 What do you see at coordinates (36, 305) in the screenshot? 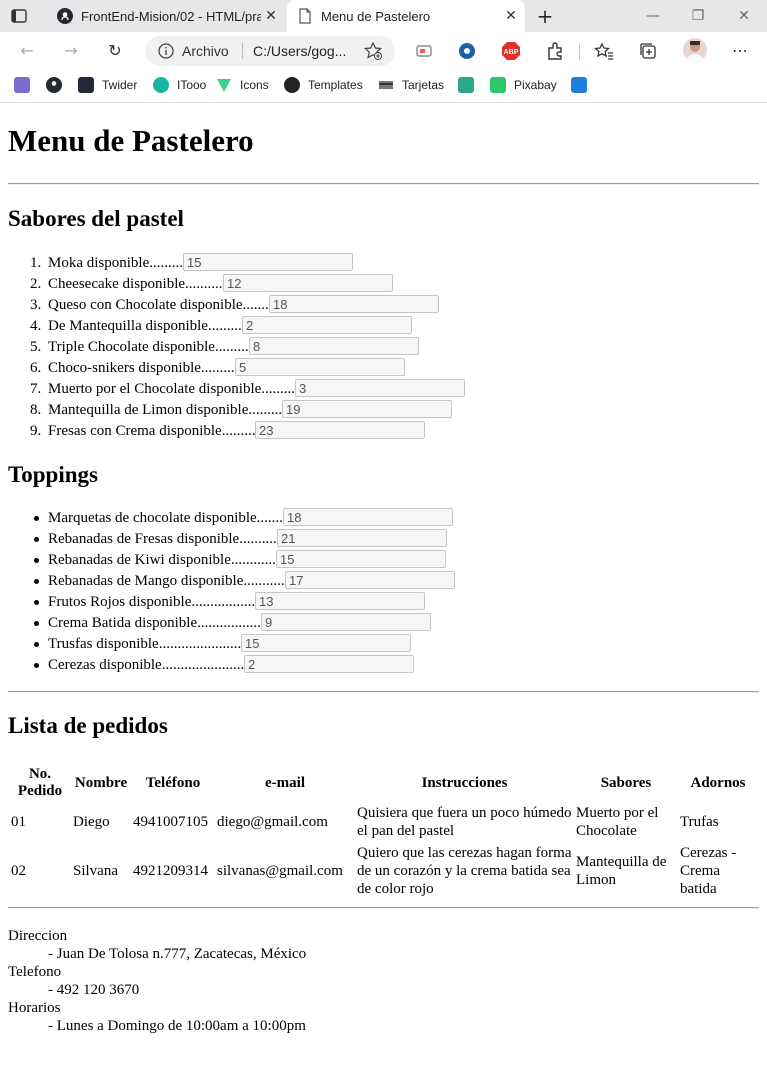
I see `list-marker: 3.` at bounding box center [36, 305].